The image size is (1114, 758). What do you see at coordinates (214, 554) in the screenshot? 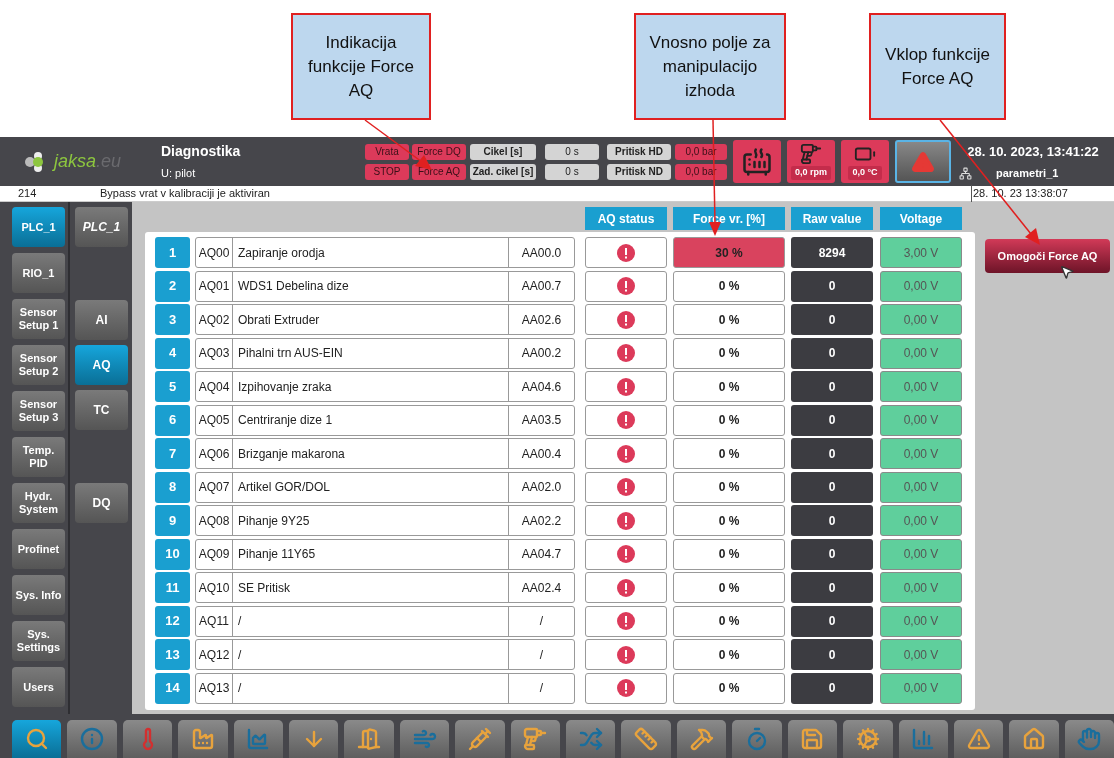
I see `output-code: AQ09` at bounding box center [214, 554].